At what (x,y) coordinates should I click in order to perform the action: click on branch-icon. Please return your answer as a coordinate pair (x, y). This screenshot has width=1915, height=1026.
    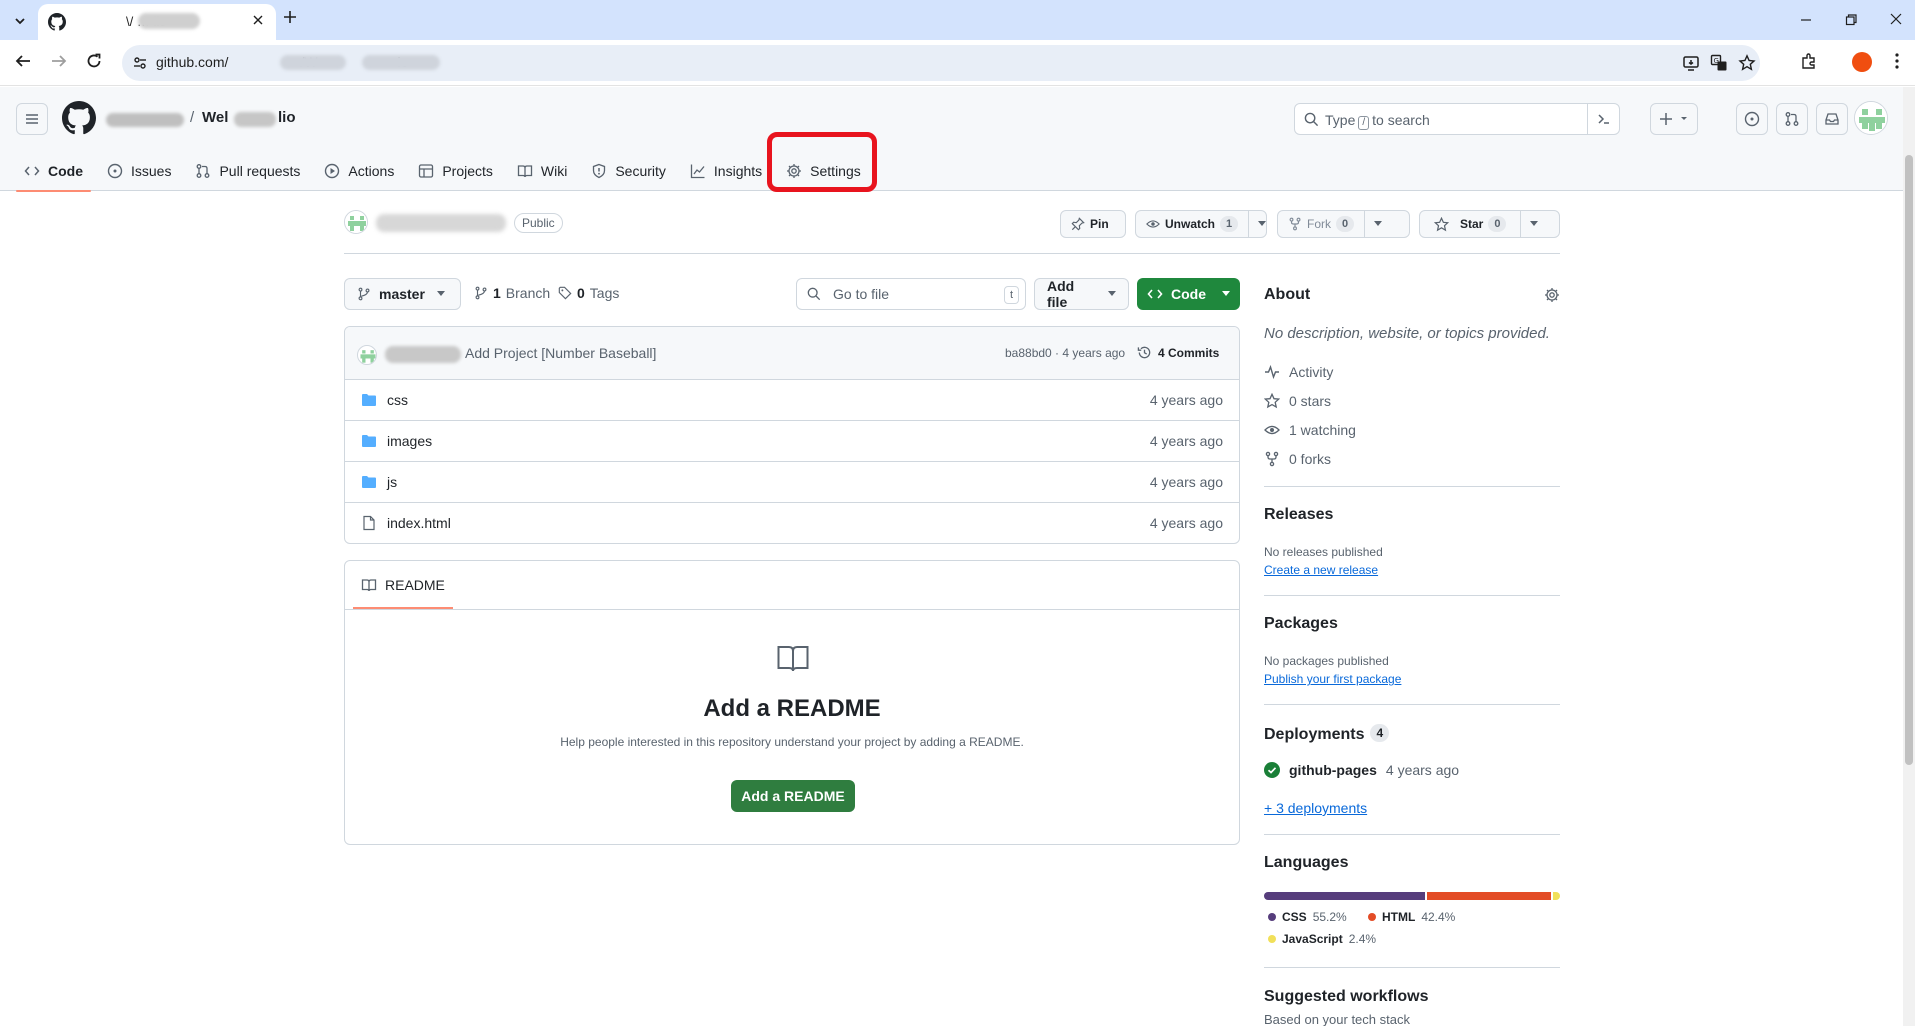
    Looking at the image, I should click on (364, 294).